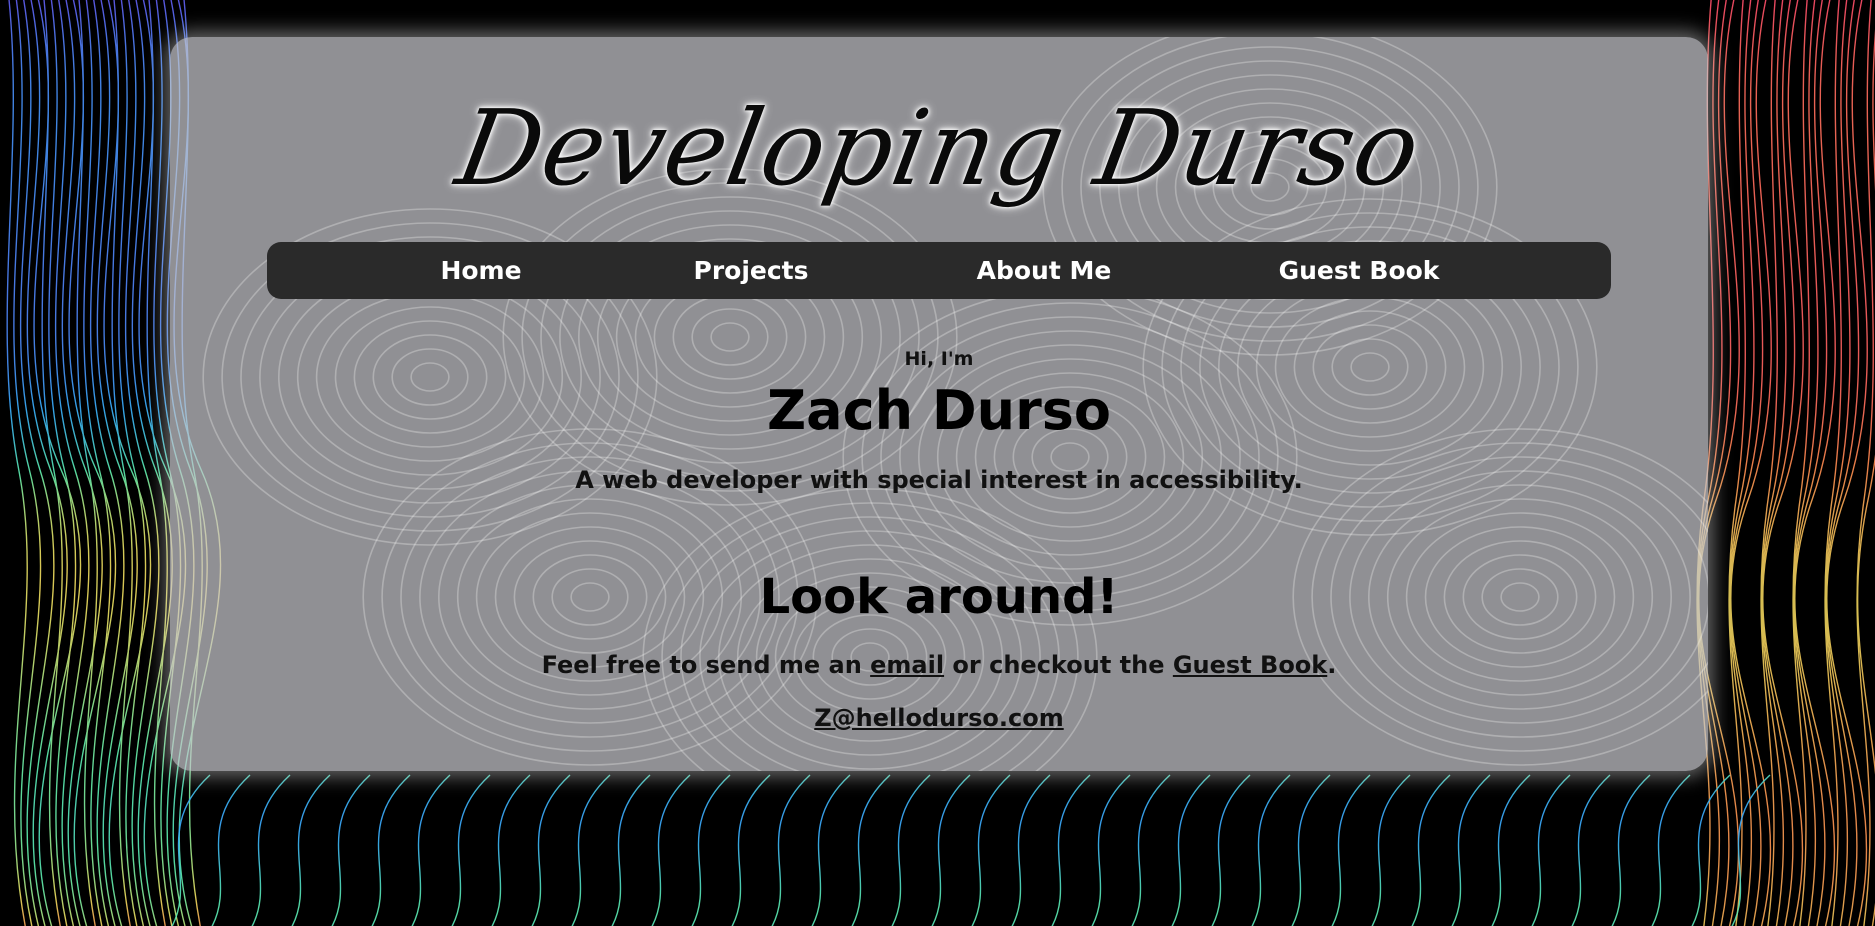 Image resolution: width=1875 pixels, height=926 pixels. I want to click on nav-projects: Projects, so click(750, 270).